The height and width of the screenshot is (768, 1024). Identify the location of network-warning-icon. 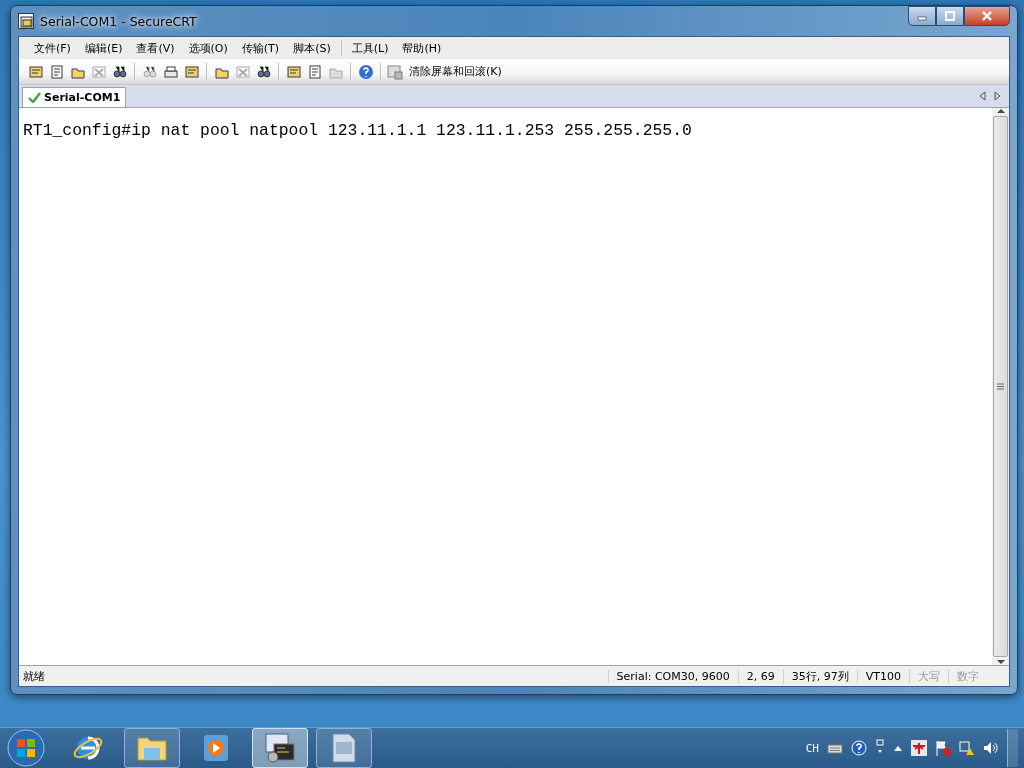
(967, 748).